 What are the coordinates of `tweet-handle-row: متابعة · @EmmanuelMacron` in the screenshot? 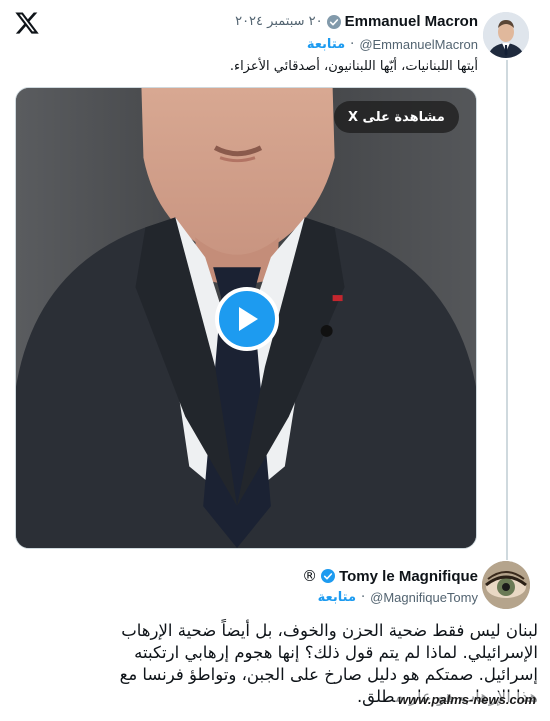 It's located at (392, 44).